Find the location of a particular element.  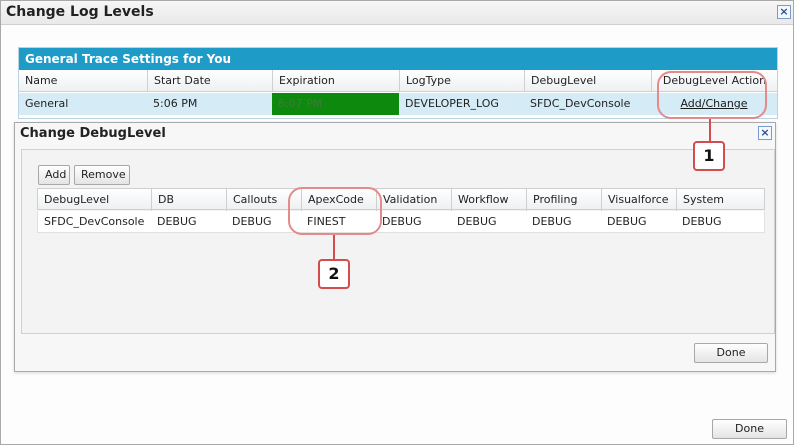

trace-name: General is located at coordinates (47, 103).